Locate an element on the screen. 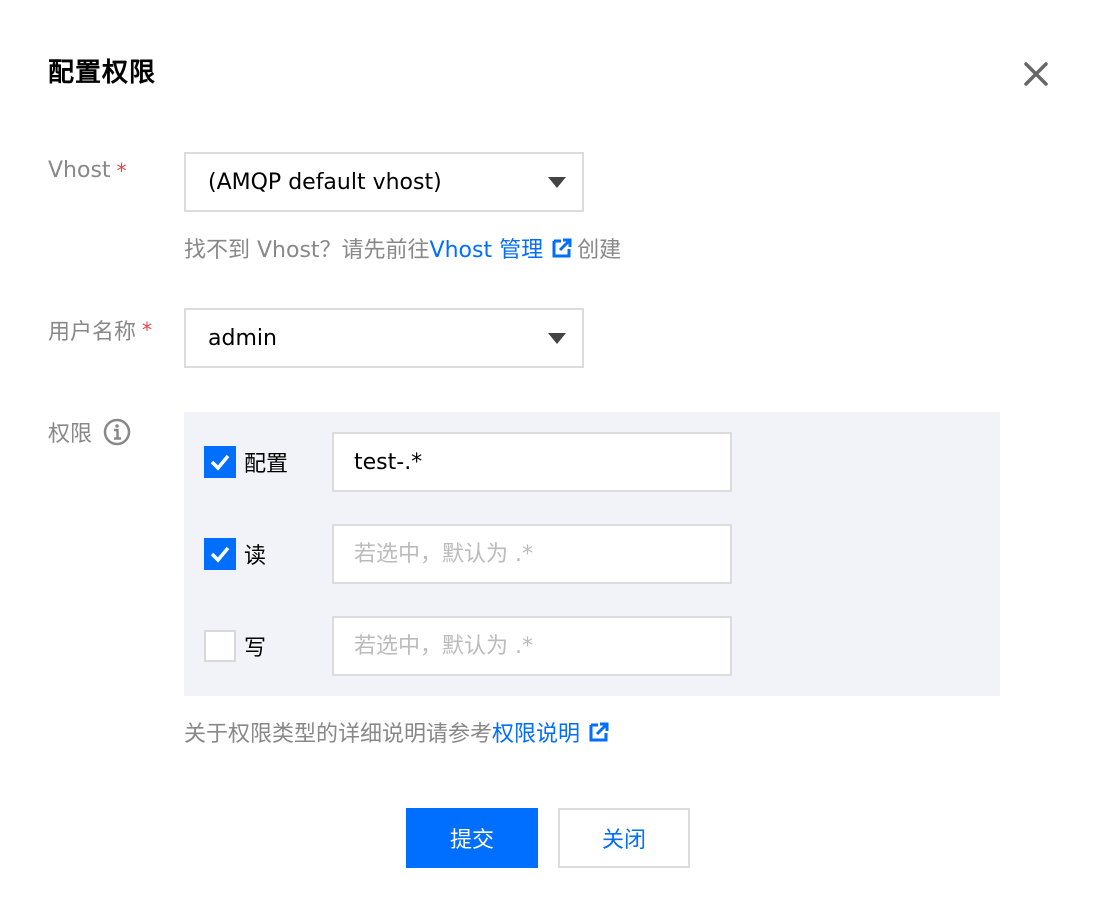 The width and height of the screenshot is (1096, 916). write-checkbox is located at coordinates (220, 646).